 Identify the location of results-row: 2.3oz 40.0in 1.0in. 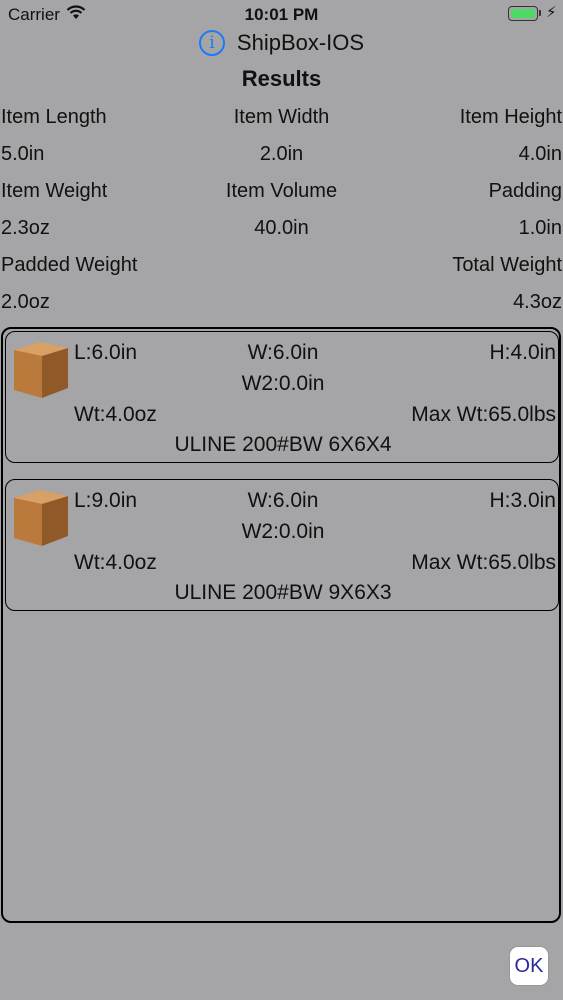
(281, 232).